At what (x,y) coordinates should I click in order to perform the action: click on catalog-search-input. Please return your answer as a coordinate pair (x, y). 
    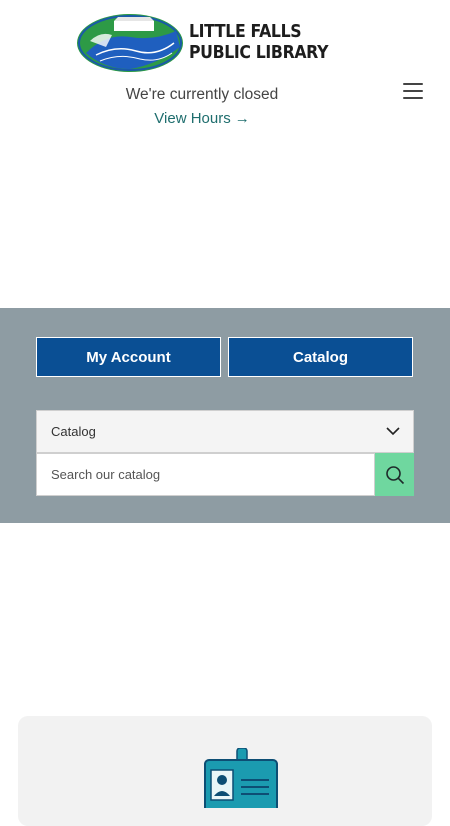
    Looking at the image, I should click on (205, 474).